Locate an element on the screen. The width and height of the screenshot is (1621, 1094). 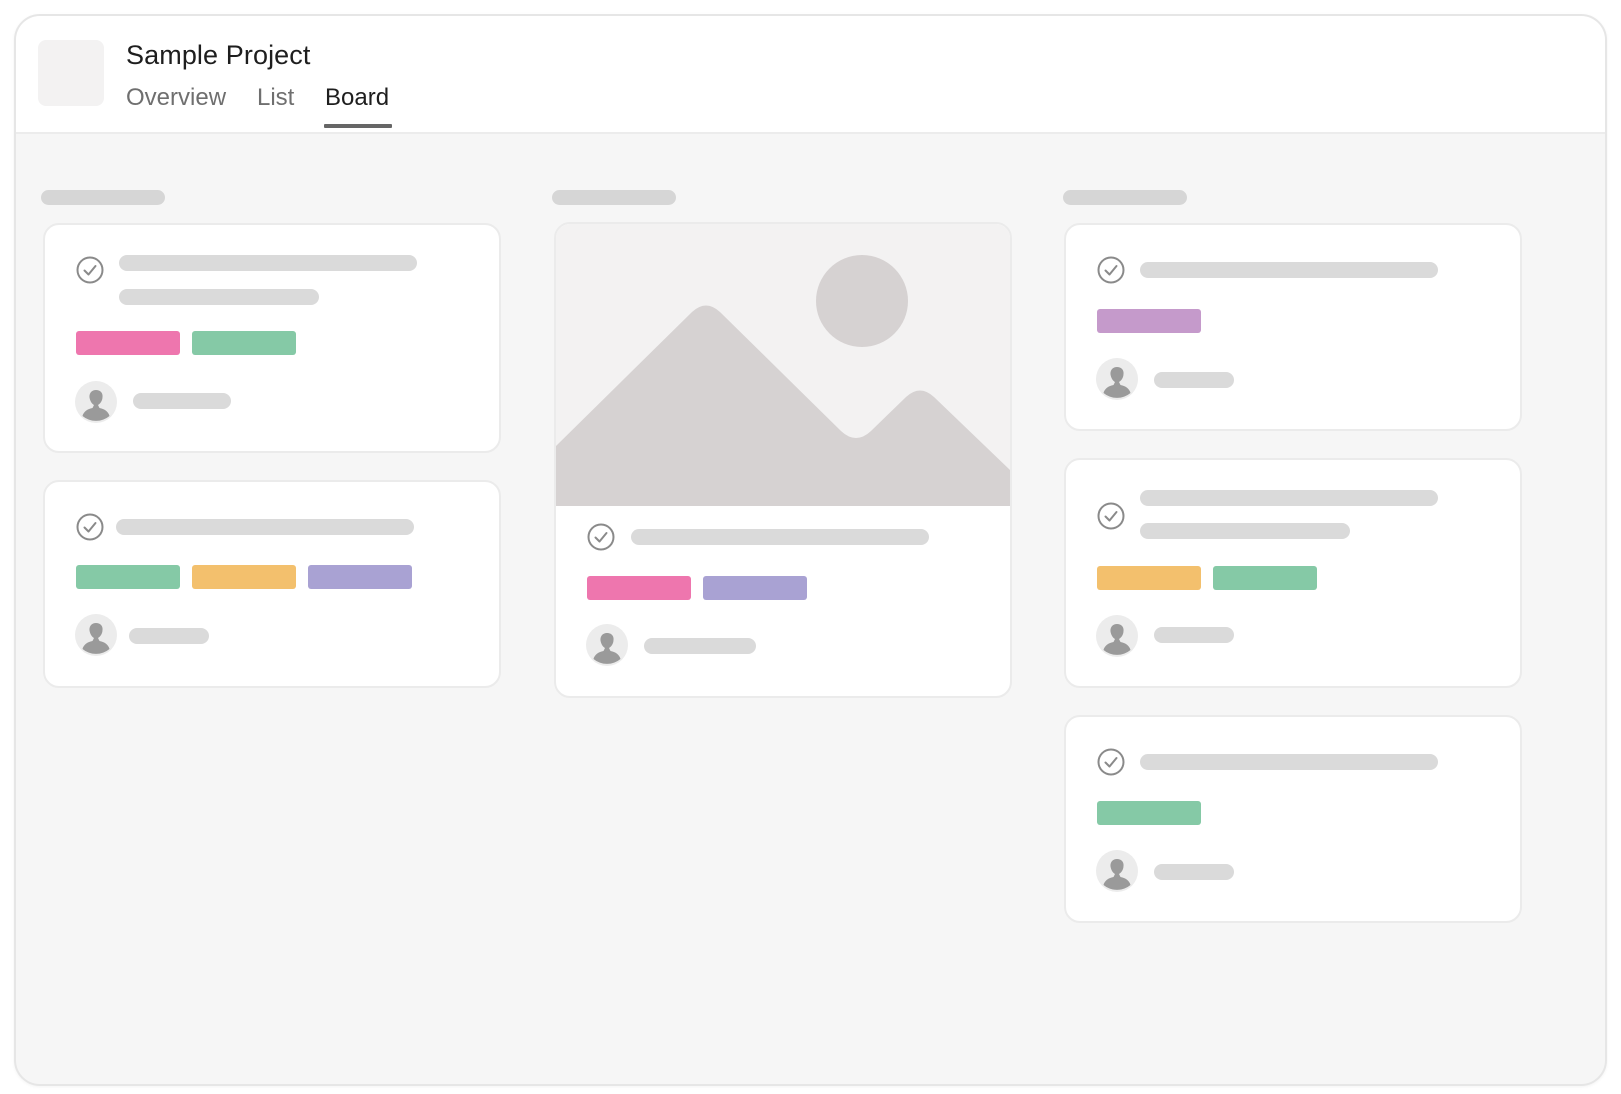
column-3-header is located at coordinates (1125, 197).